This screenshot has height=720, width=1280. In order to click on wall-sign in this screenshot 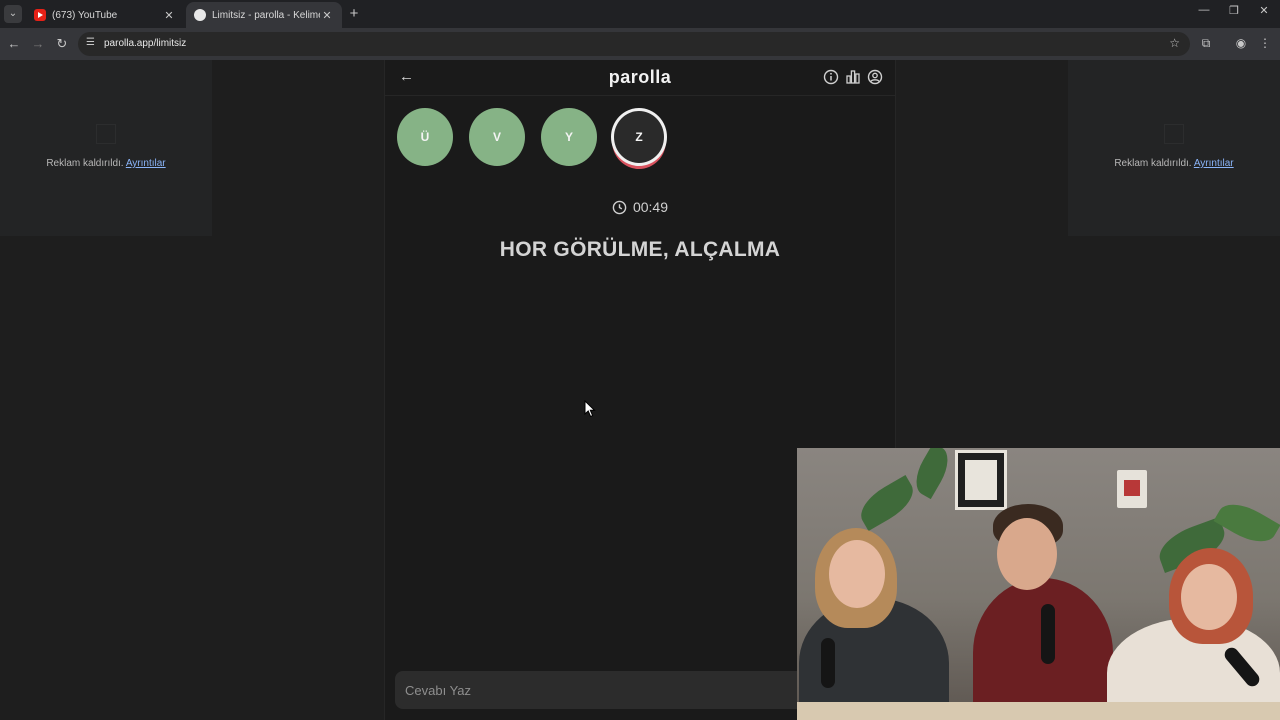, I will do `click(1132, 489)`.